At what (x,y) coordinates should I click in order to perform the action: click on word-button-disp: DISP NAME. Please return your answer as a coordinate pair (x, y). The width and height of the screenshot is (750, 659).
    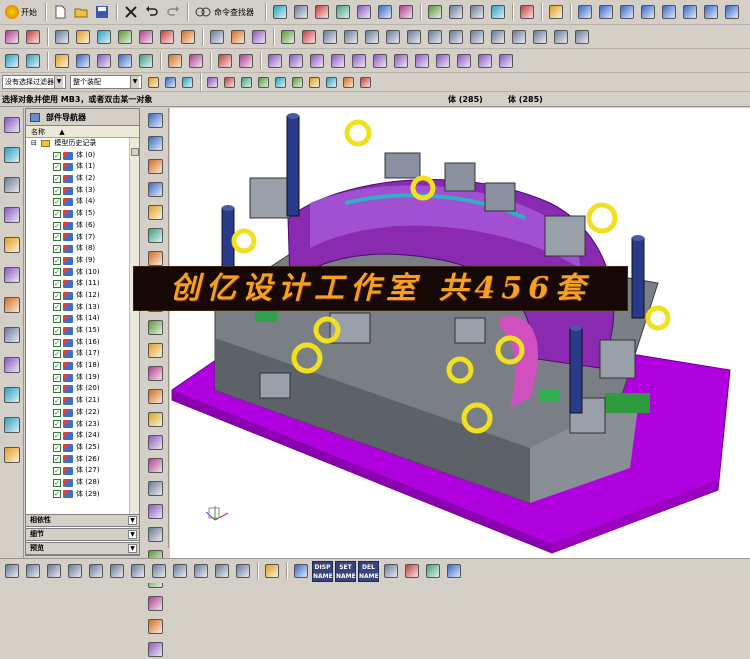
    Looking at the image, I should click on (322, 571).